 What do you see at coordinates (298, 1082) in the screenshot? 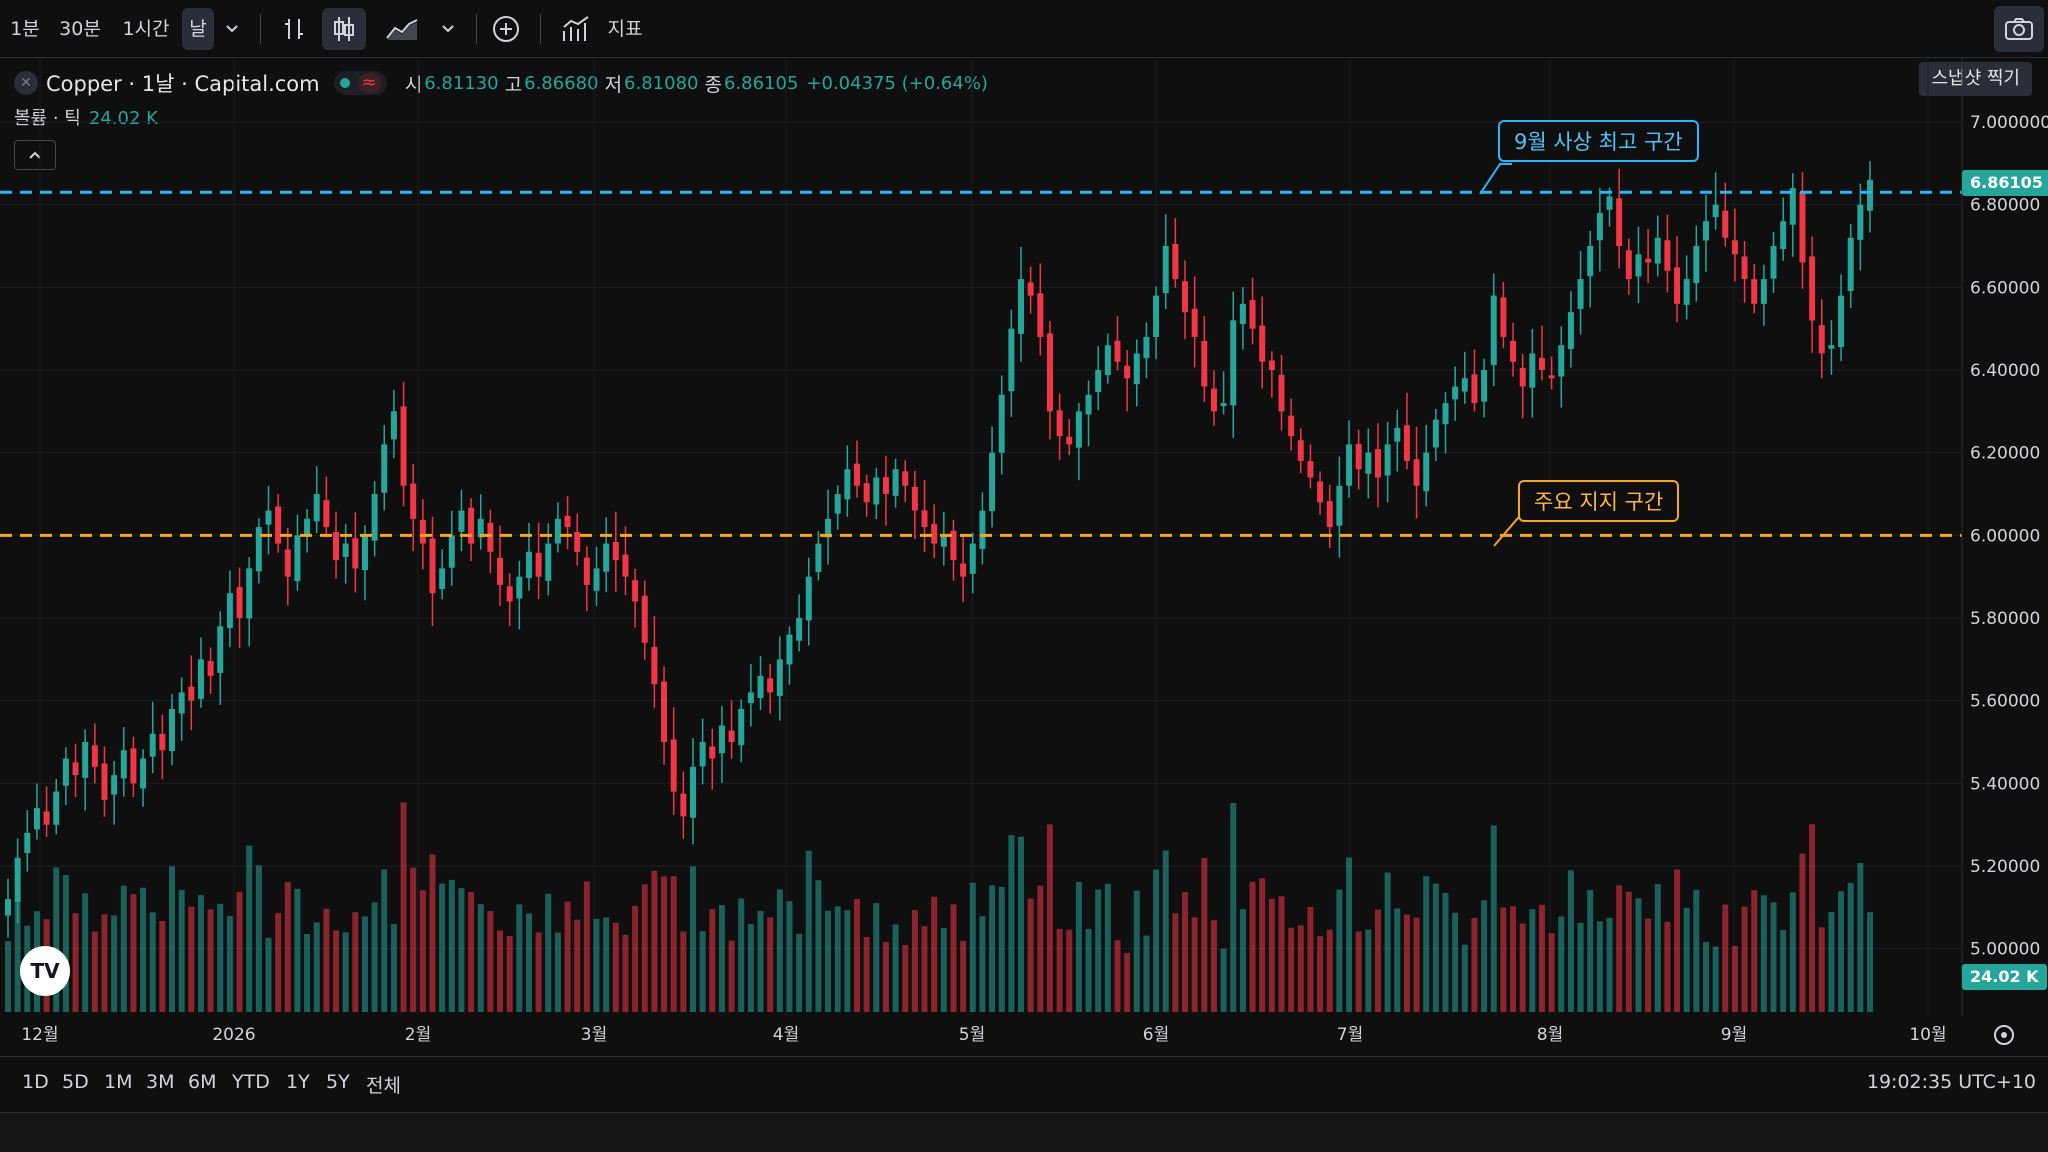
I see `range-1y-button: 1Y` at bounding box center [298, 1082].